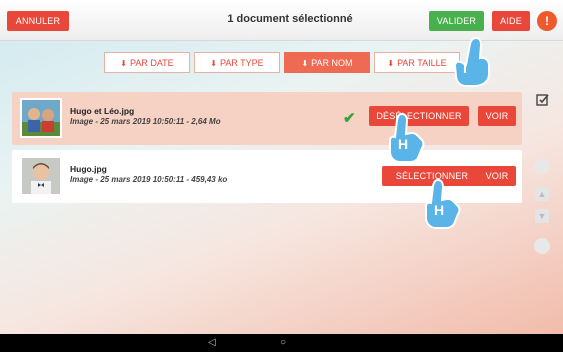 The height and width of the screenshot is (352, 563). What do you see at coordinates (547, 21) in the screenshot?
I see `more-options-button: !` at bounding box center [547, 21].